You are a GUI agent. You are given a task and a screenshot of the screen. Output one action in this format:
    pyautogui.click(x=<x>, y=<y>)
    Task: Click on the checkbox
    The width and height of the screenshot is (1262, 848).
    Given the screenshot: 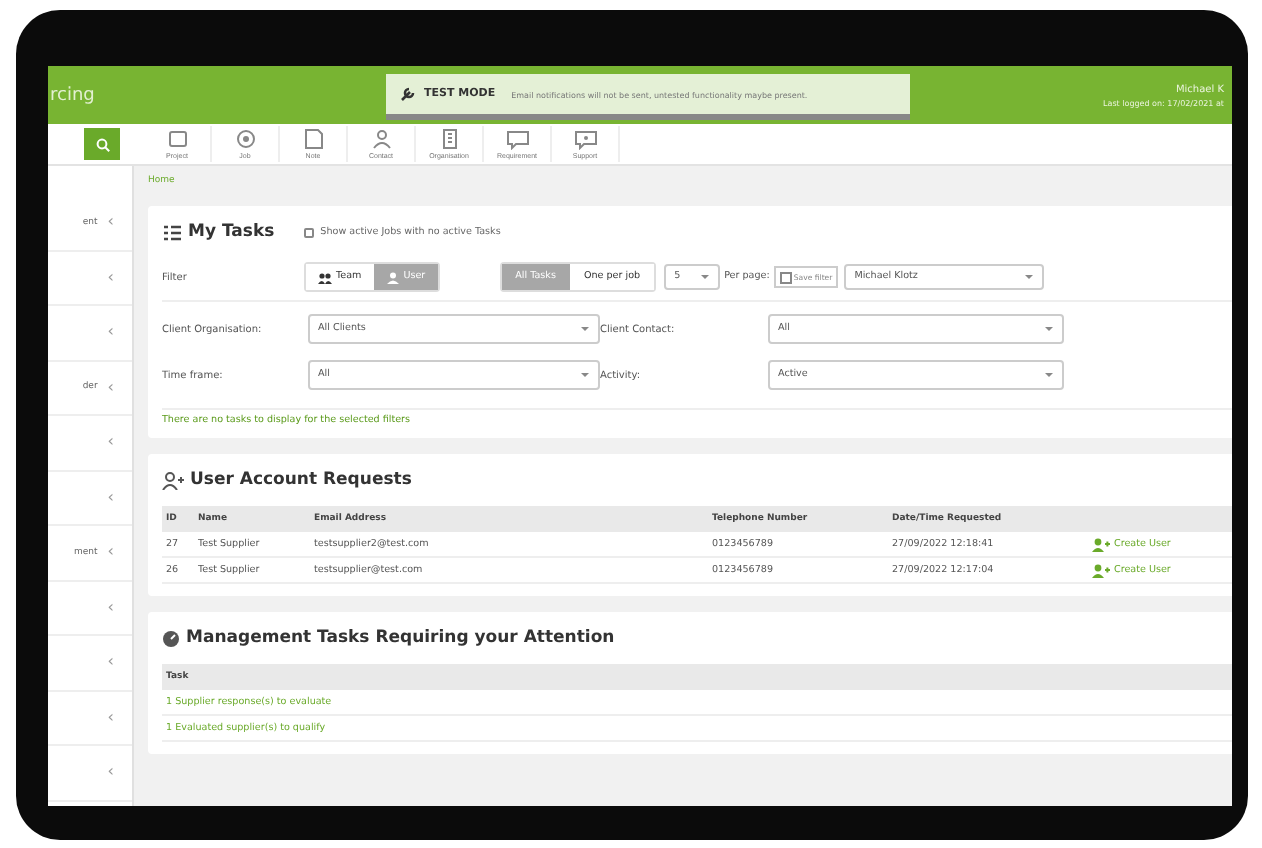 What is the action you would take?
    pyautogui.click(x=309, y=232)
    